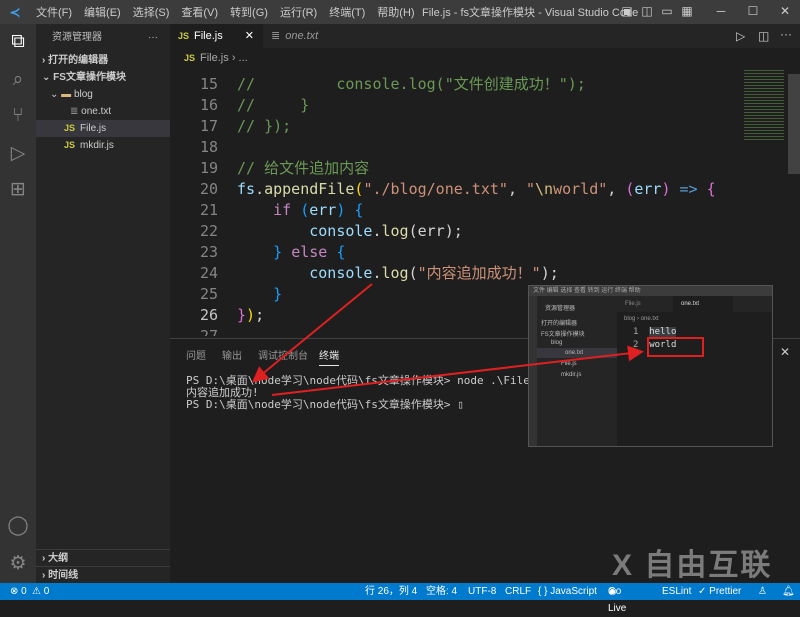 The image size is (800, 617). Describe the element at coordinates (567, 591) in the screenshot. I see `language-mode: { } JavaScript` at that location.